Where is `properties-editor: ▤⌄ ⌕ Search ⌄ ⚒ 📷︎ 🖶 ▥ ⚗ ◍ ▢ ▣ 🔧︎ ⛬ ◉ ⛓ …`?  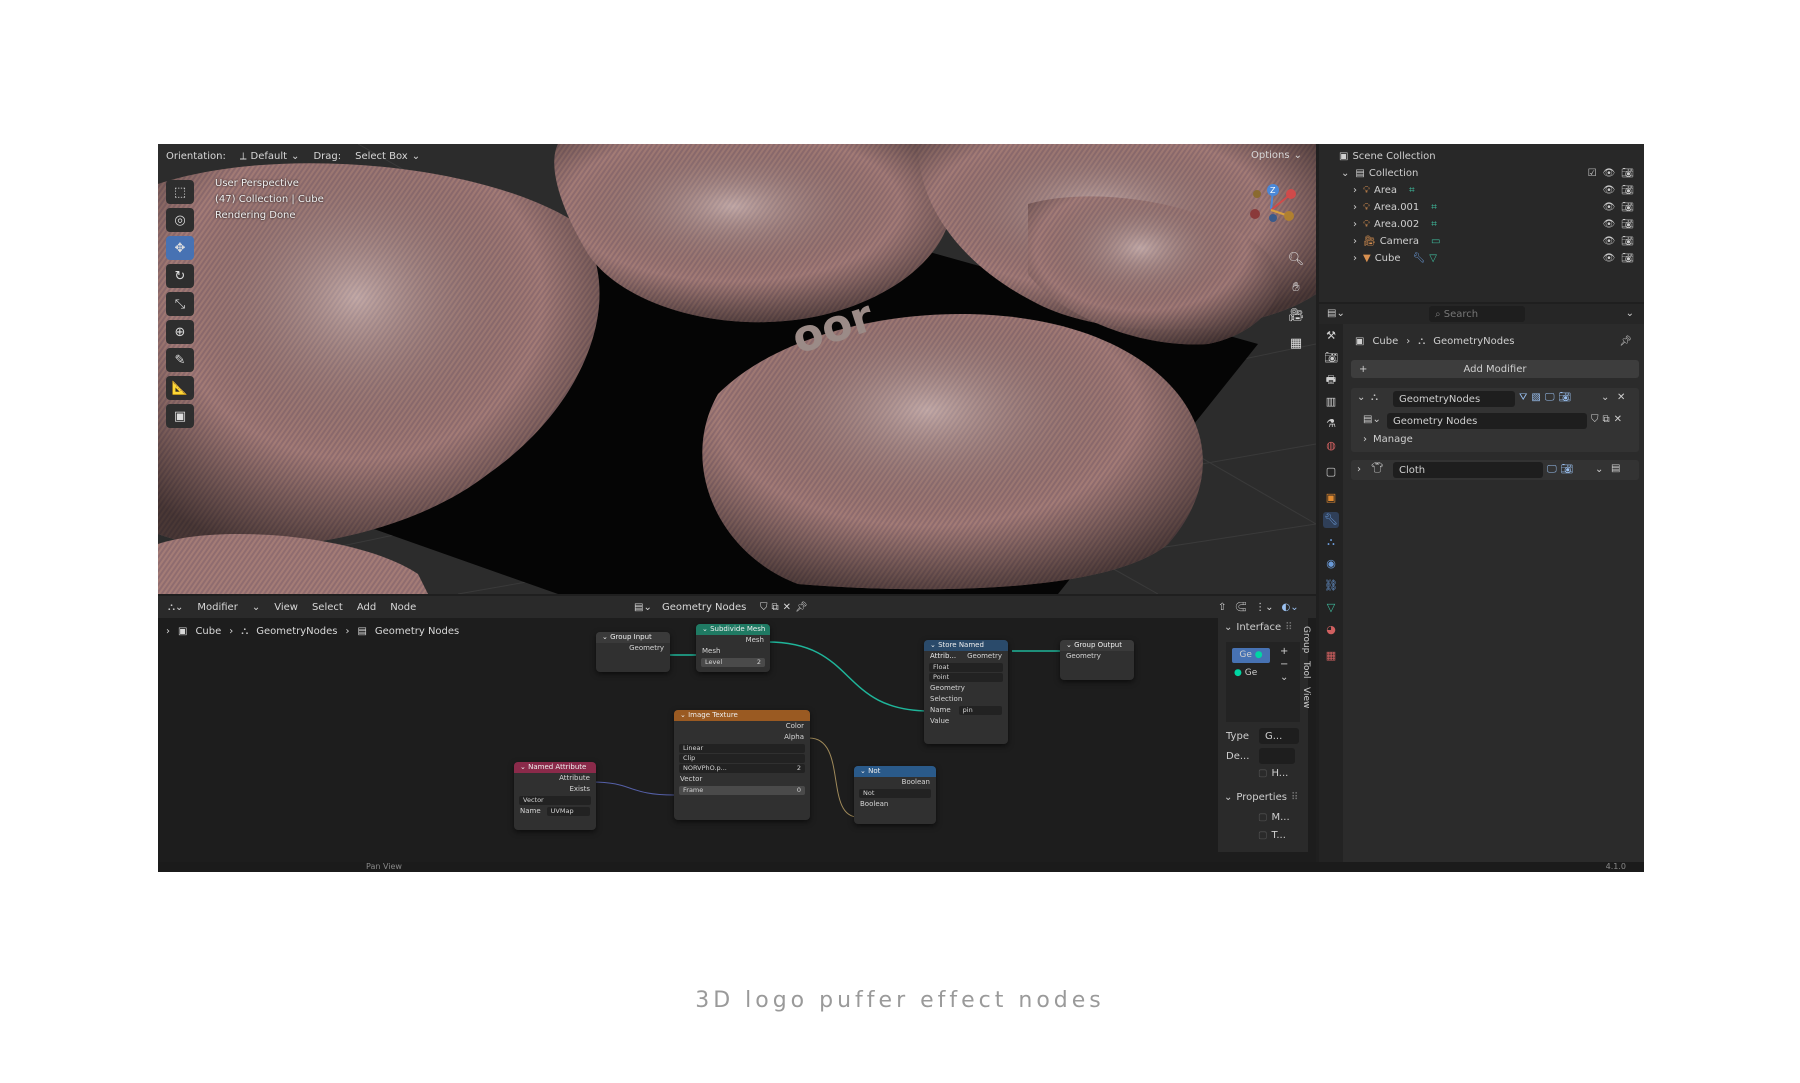
properties-editor: ▤⌄ ⌕ Search ⌄ ⚒ 📷︎ 🖶 ▥ ⚗ ◍ ▢ ▣ 🔧︎ ⛬ ◉ ⛓ … is located at coordinates (1481, 588).